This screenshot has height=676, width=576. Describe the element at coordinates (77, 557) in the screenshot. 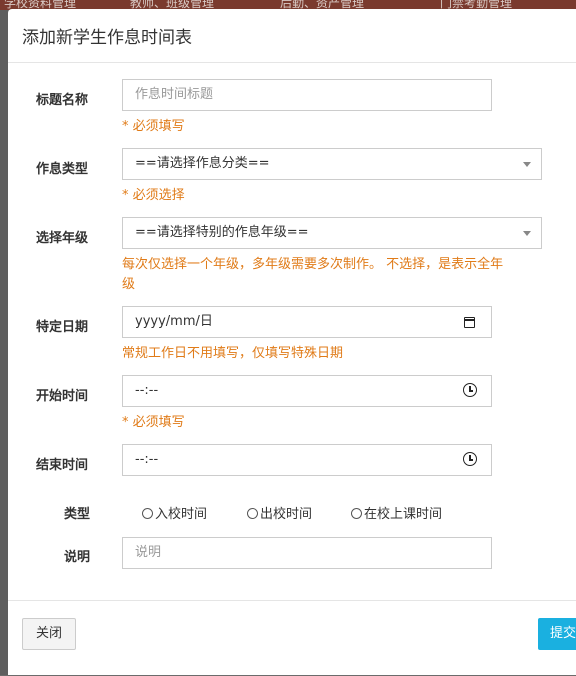

I see `note-label: 说明` at that location.